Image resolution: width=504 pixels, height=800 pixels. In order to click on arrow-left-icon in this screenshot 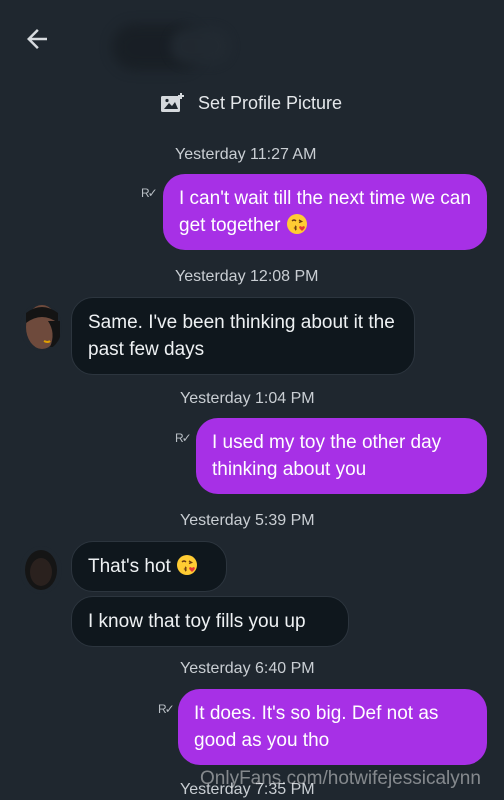, I will do `click(37, 39)`.